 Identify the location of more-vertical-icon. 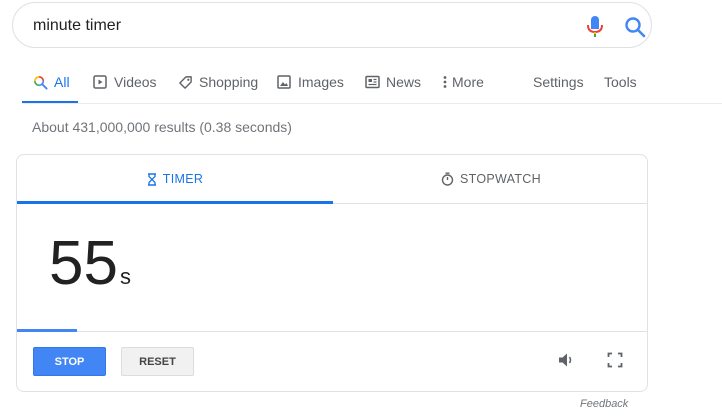
(445, 82).